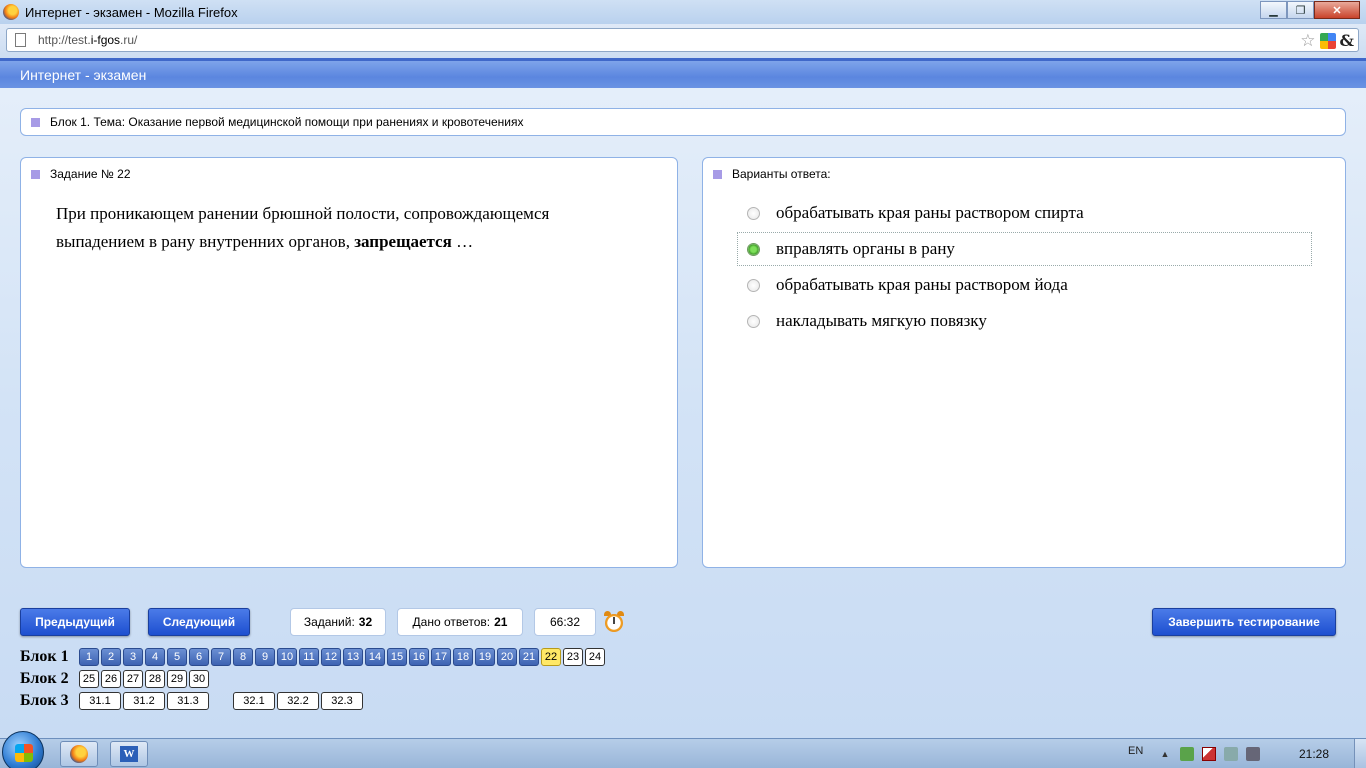  What do you see at coordinates (463, 657) in the screenshot?
I see `question-nav-answered: 18` at bounding box center [463, 657].